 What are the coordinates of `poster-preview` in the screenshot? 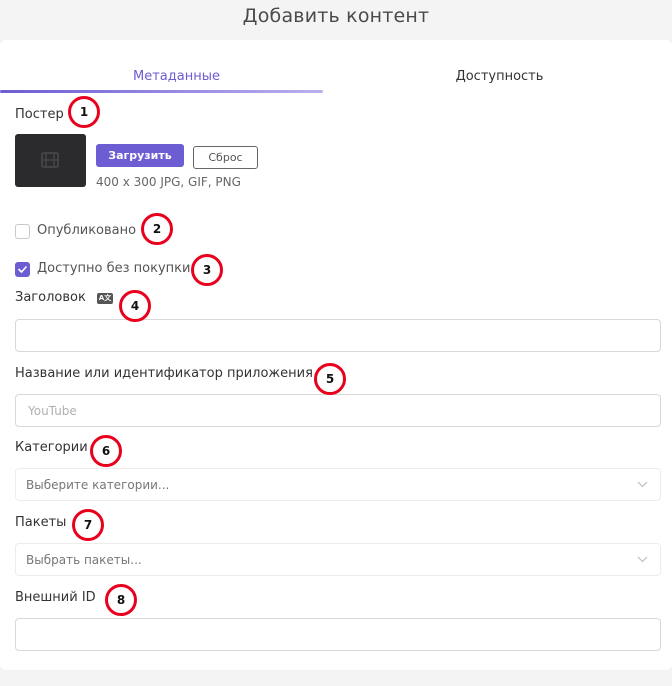 It's located at (50, 160).